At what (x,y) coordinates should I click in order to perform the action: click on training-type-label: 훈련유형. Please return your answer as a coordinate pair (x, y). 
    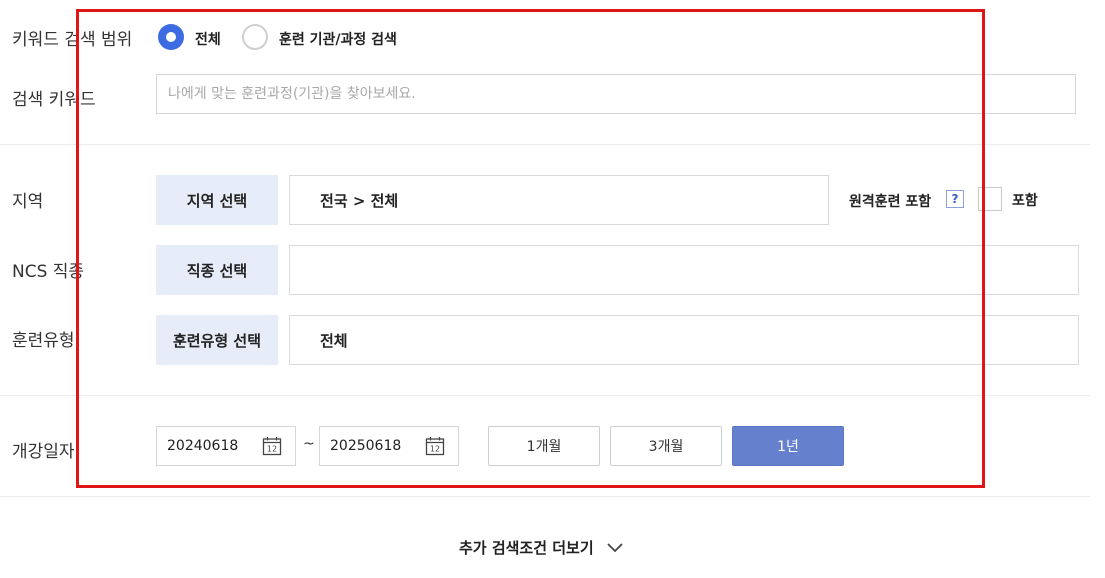
    Looking at the image, I should click on (43, 341).